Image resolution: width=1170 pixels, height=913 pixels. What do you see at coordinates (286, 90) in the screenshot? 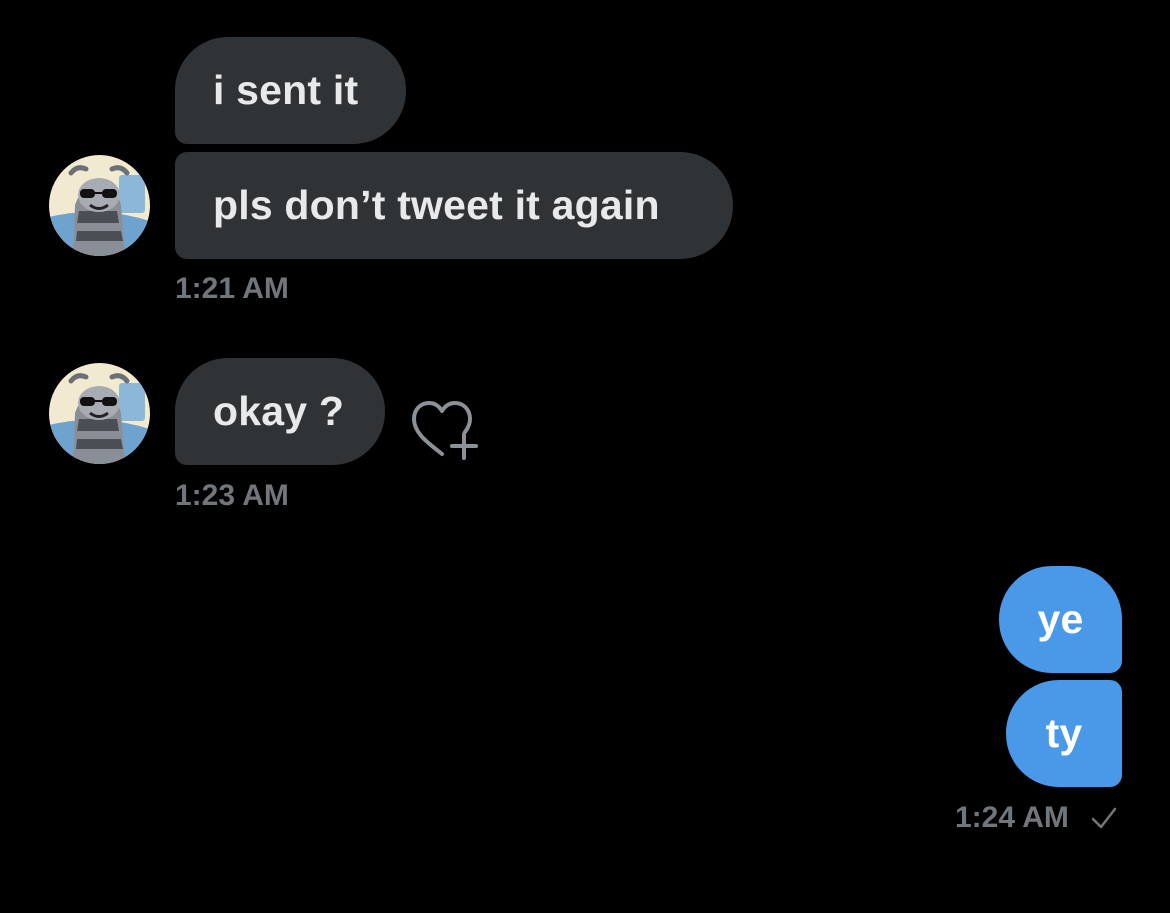
I see `message-text: i sent it` at bounding box center [286, 90].